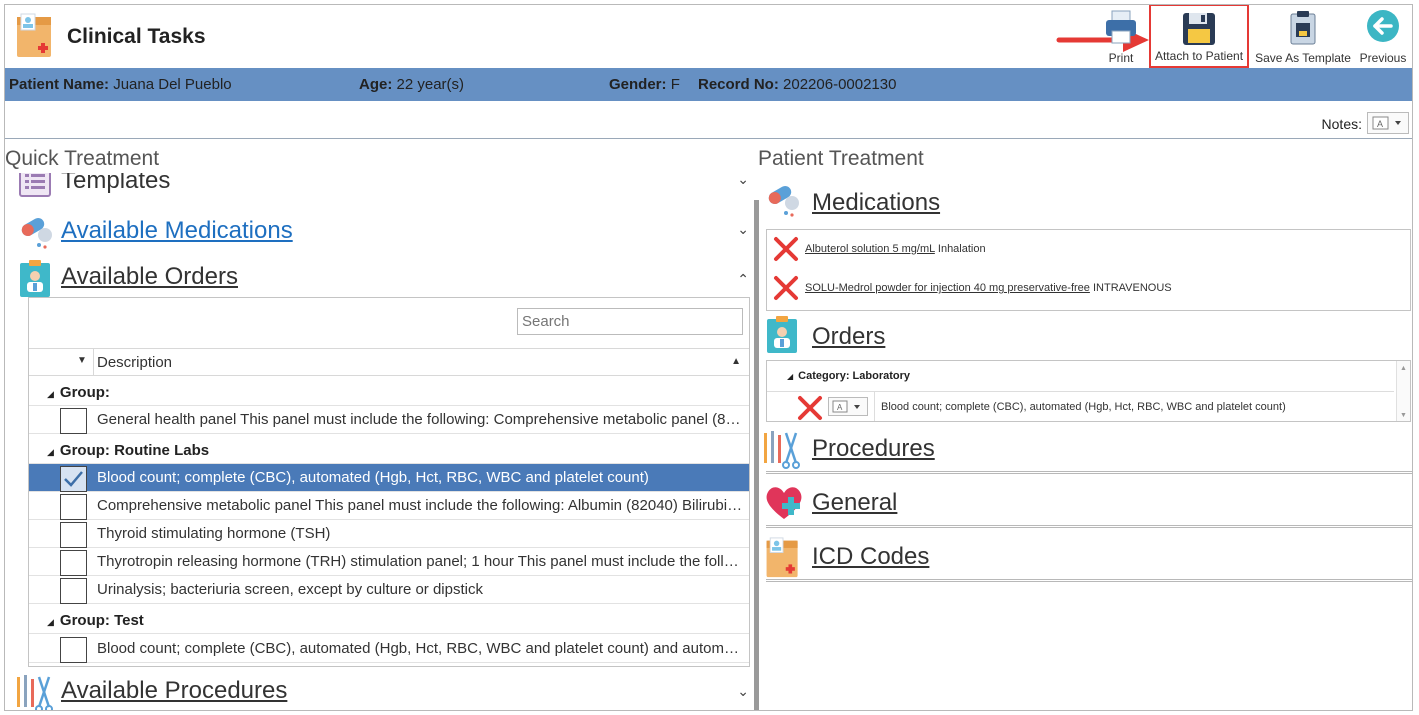 This screenshot has width=1419, height=715. I want to click on group-header: ◢ Group: Routine Labs, so click(128, 450).